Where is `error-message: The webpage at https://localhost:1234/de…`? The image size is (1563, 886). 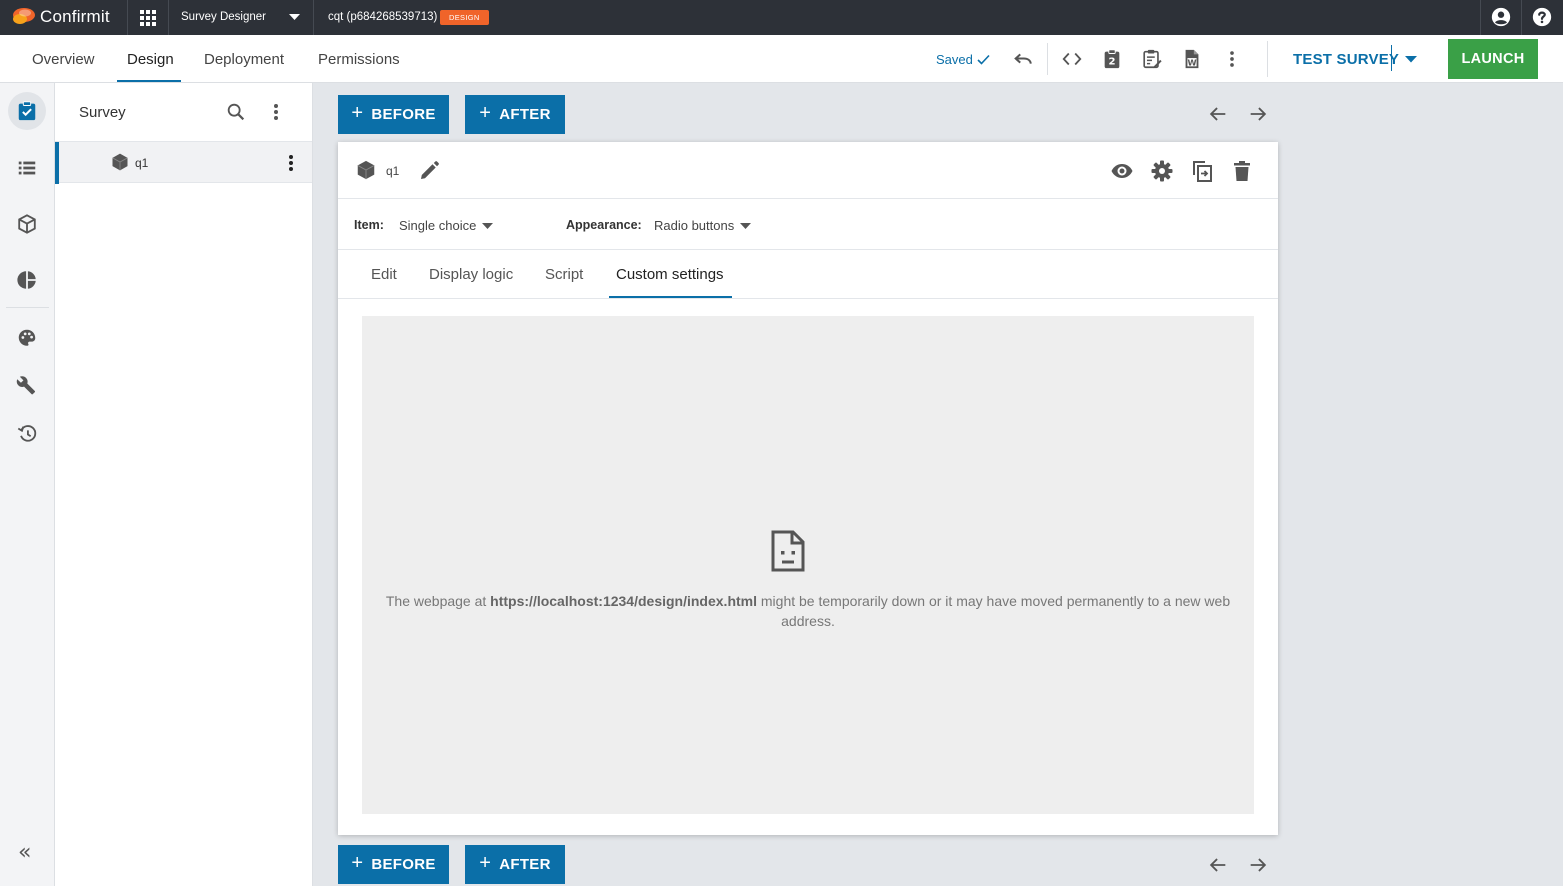
error-message: The webpage at https://localhost:1234/de… is located at coordinates (808, 611).